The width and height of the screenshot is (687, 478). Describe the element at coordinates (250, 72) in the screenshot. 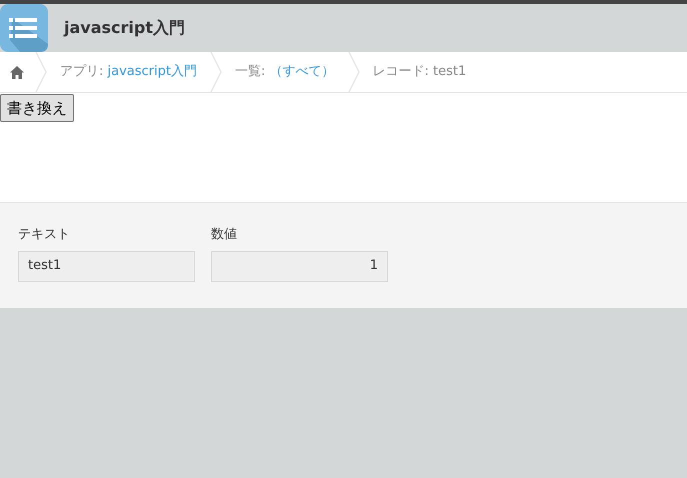

I see `breadcrumb-label: 一覧:` at that location.